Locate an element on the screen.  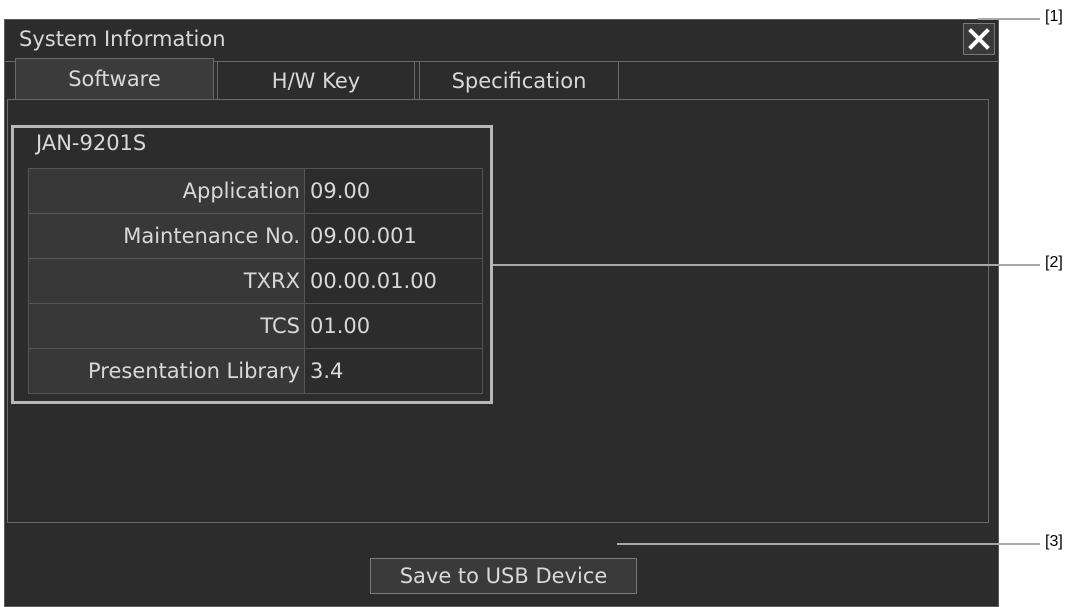
tab-software: Software is located at coordinates (114, 78).